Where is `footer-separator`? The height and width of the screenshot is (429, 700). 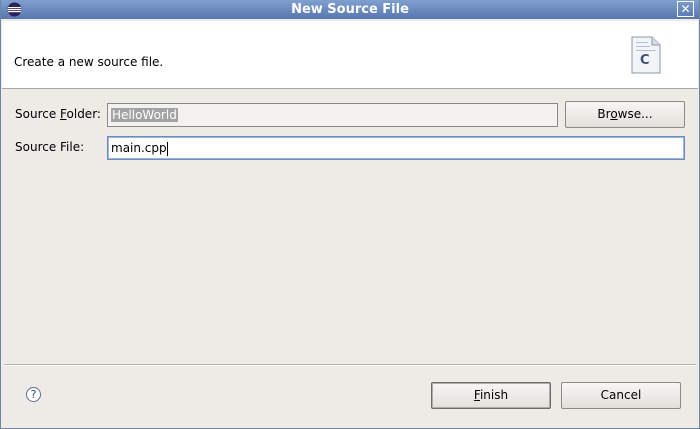
footer-separator is located at coordinates (350, 365).